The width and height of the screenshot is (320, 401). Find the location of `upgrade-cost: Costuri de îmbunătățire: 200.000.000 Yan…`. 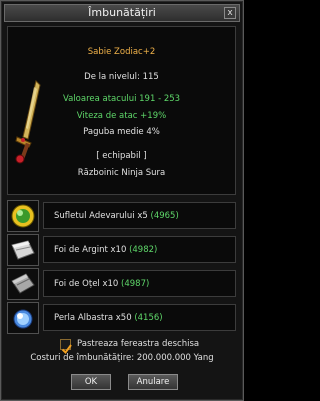

upgrade-cost: Costuri de îmbunătățire: 200.000.000 Yan… is located at coordinates (122, 358).